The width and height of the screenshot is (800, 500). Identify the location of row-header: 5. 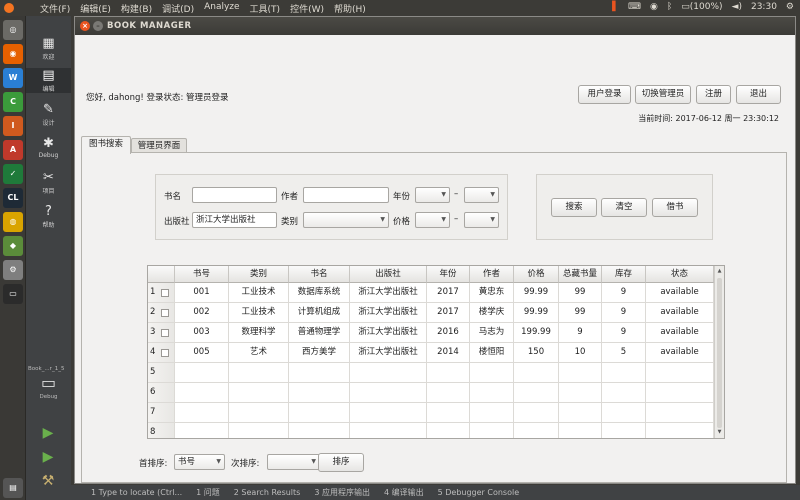
(161, 373).